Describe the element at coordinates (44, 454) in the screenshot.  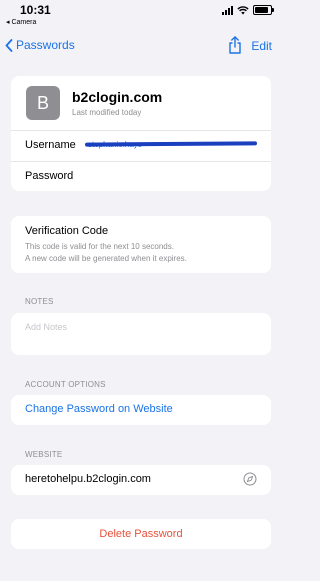
I see `website-section-label: WEBSITE` at that location.